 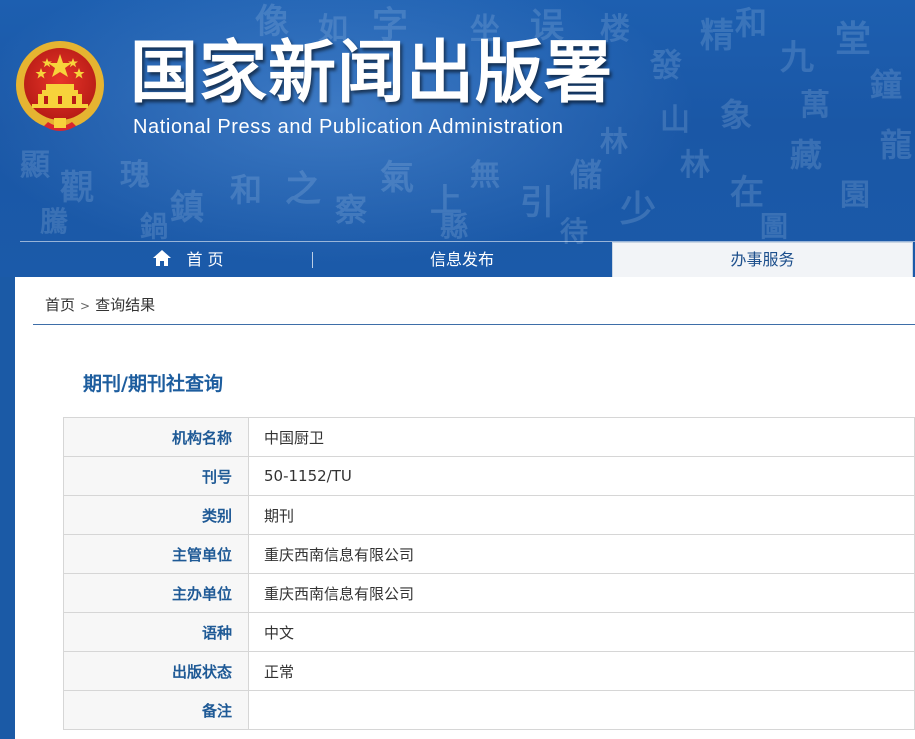 I want to click on row-value: 正常, so click(x=581, y=671).